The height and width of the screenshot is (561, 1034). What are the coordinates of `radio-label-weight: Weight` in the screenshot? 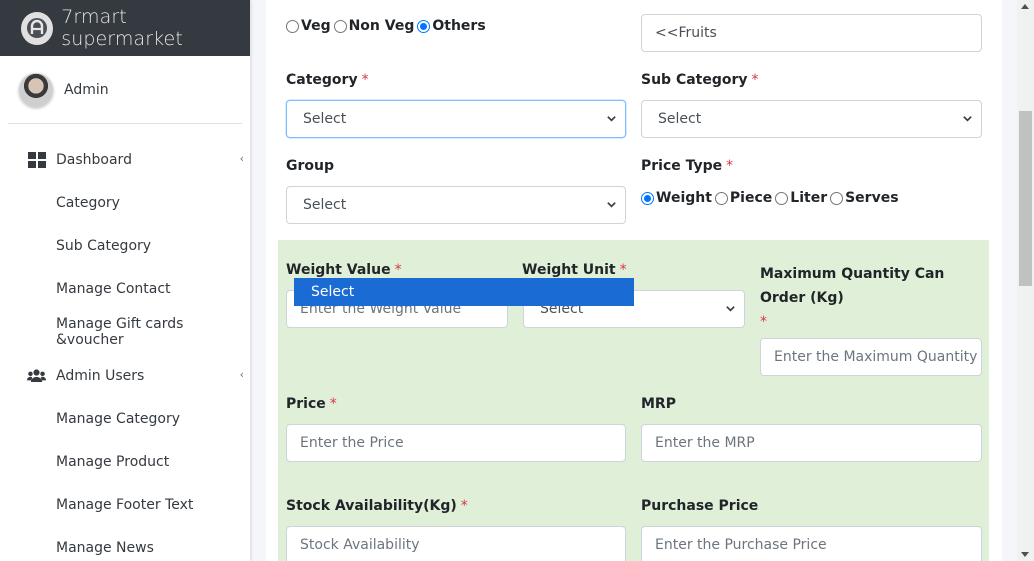 It's located at (684, 198).